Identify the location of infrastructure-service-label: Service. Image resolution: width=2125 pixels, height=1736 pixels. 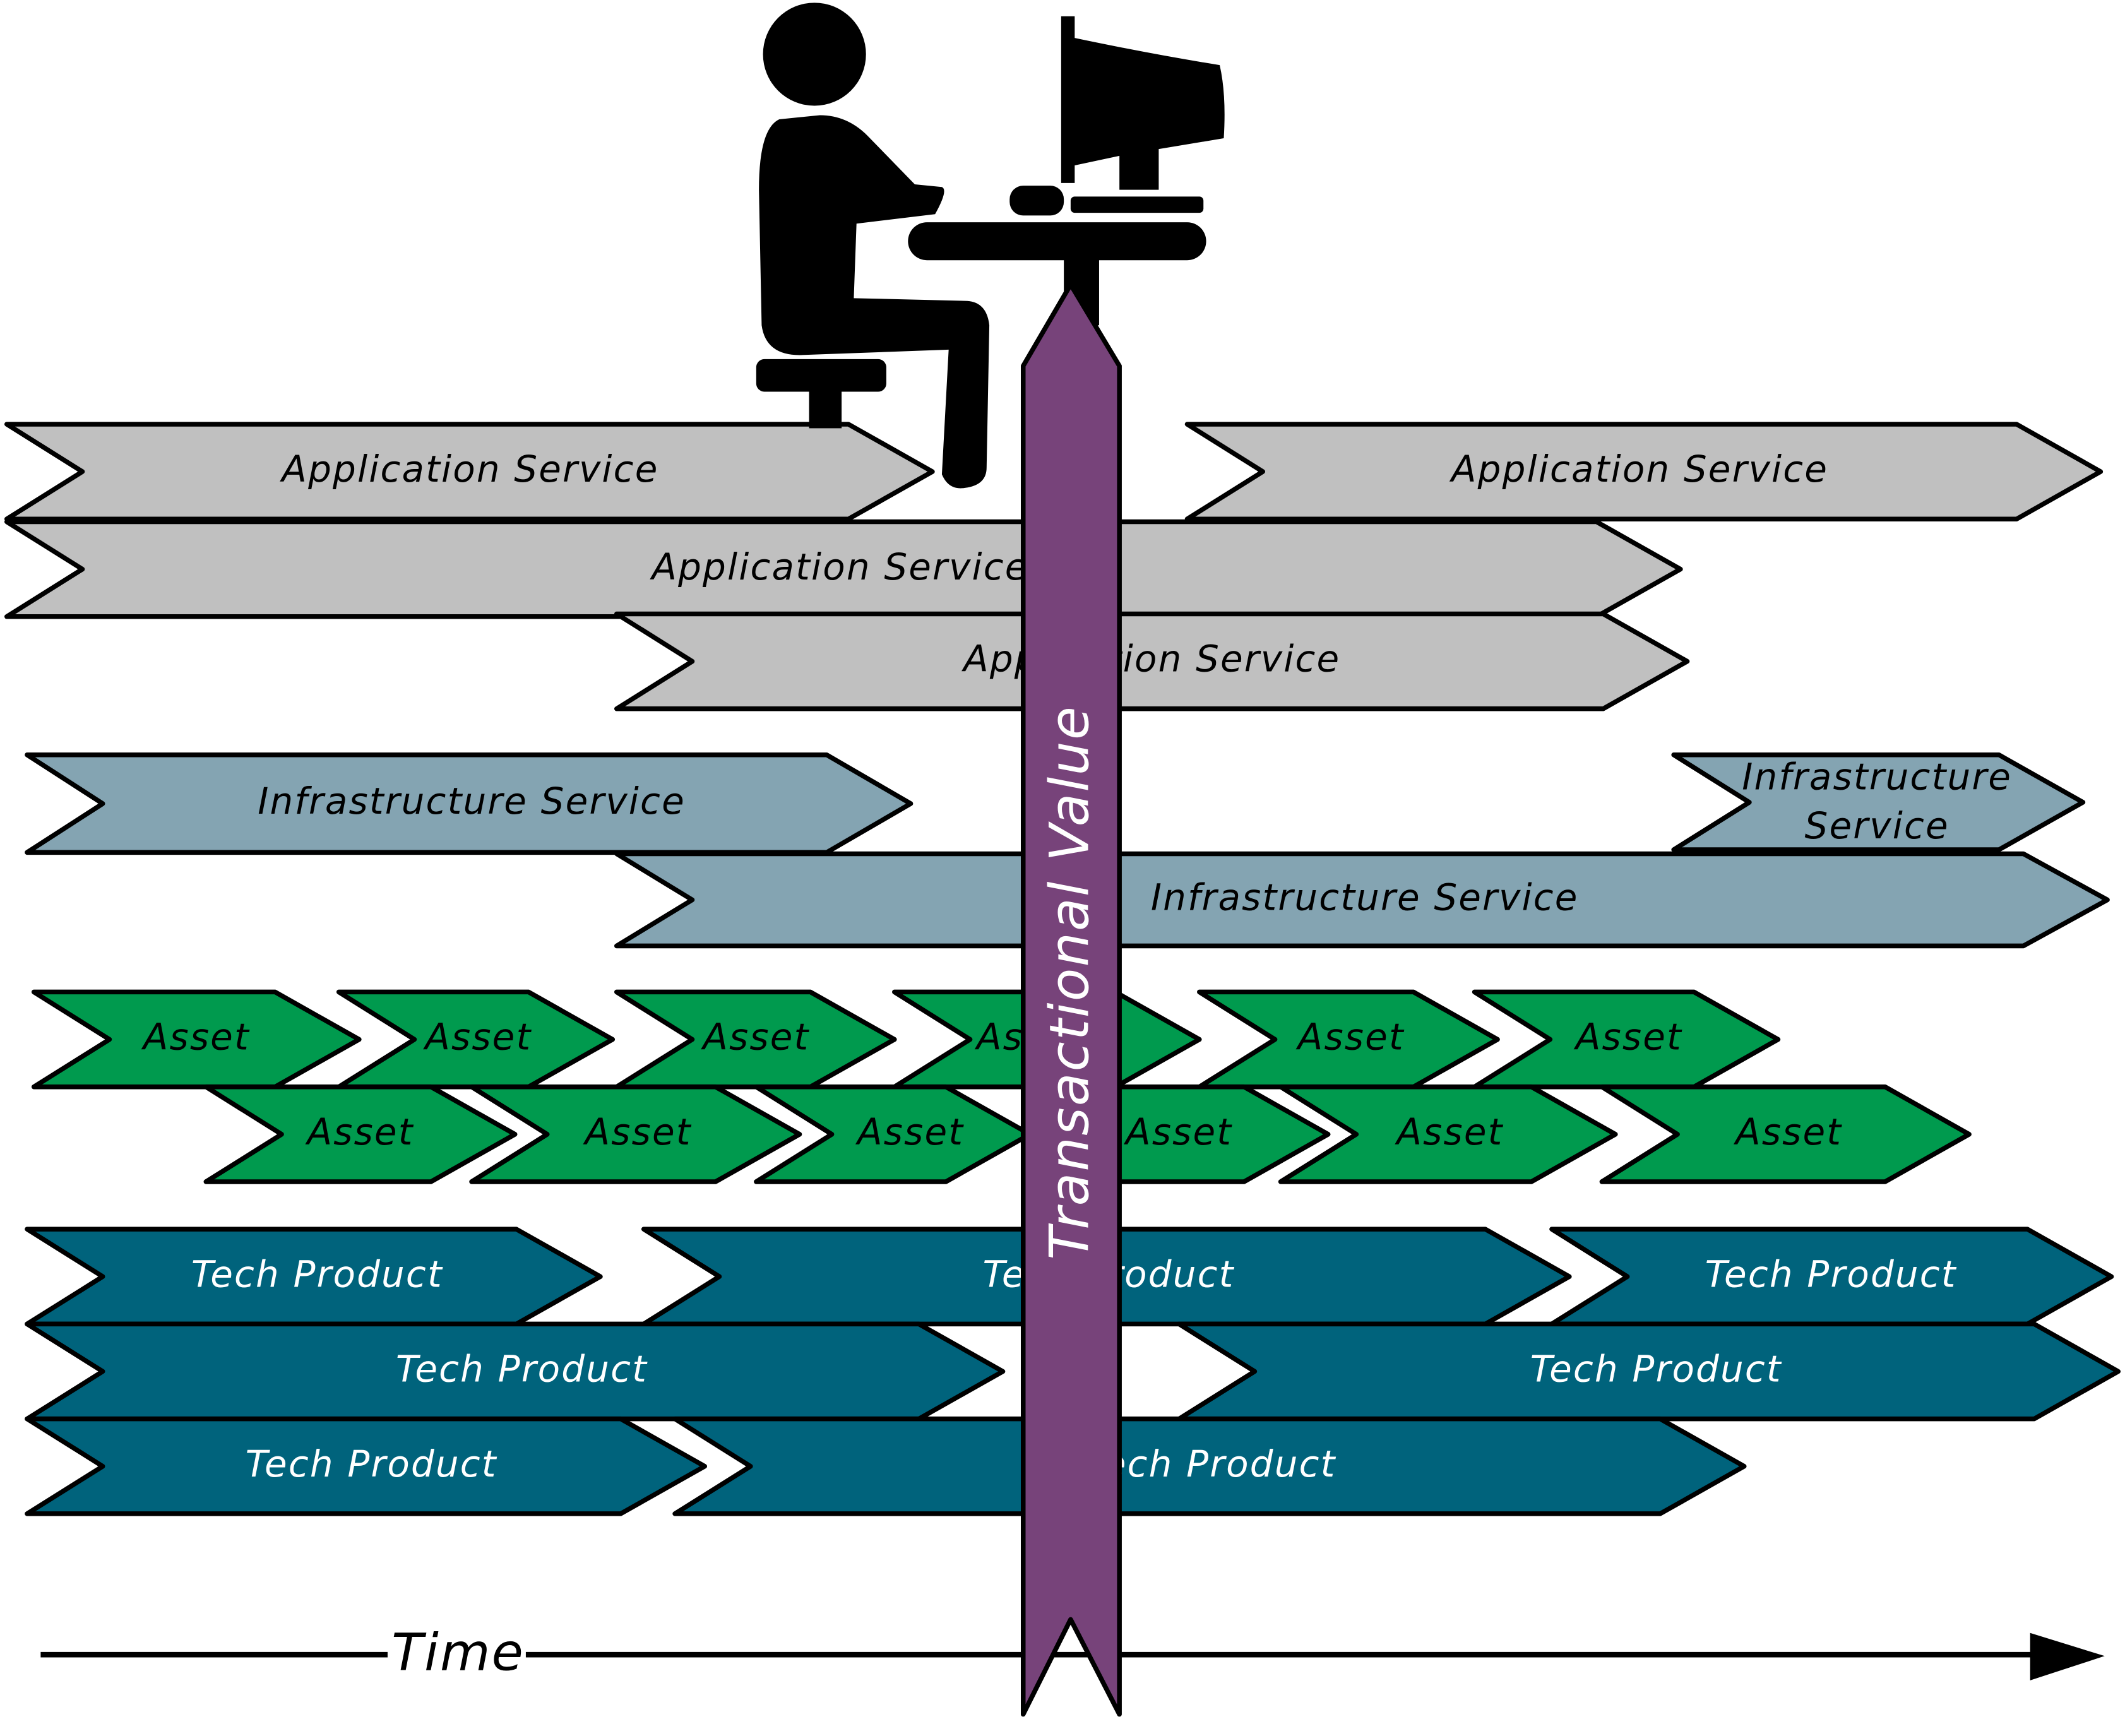
(1877, 826).